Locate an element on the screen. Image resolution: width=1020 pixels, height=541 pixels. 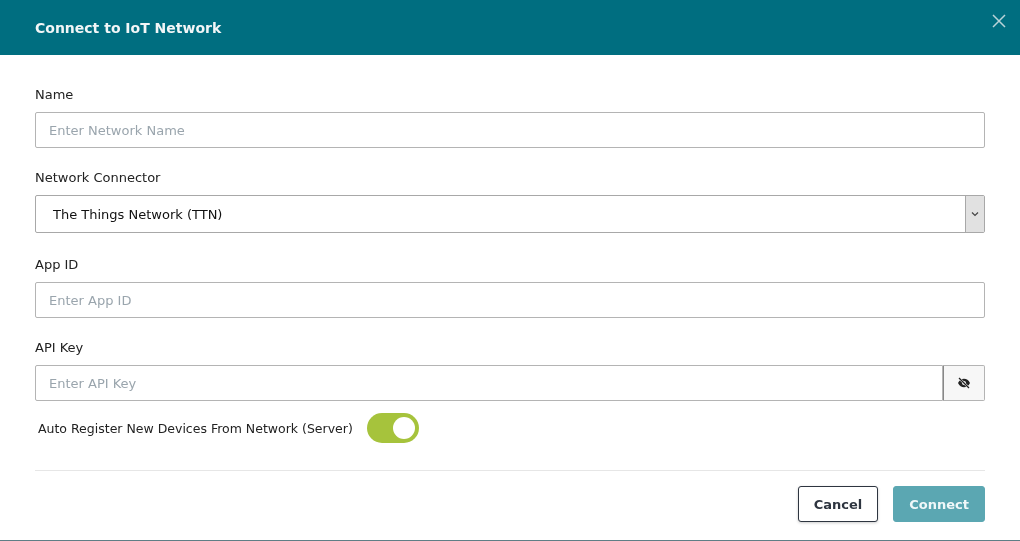
text-field: Enter App ID is located at coordinates (510, 300).